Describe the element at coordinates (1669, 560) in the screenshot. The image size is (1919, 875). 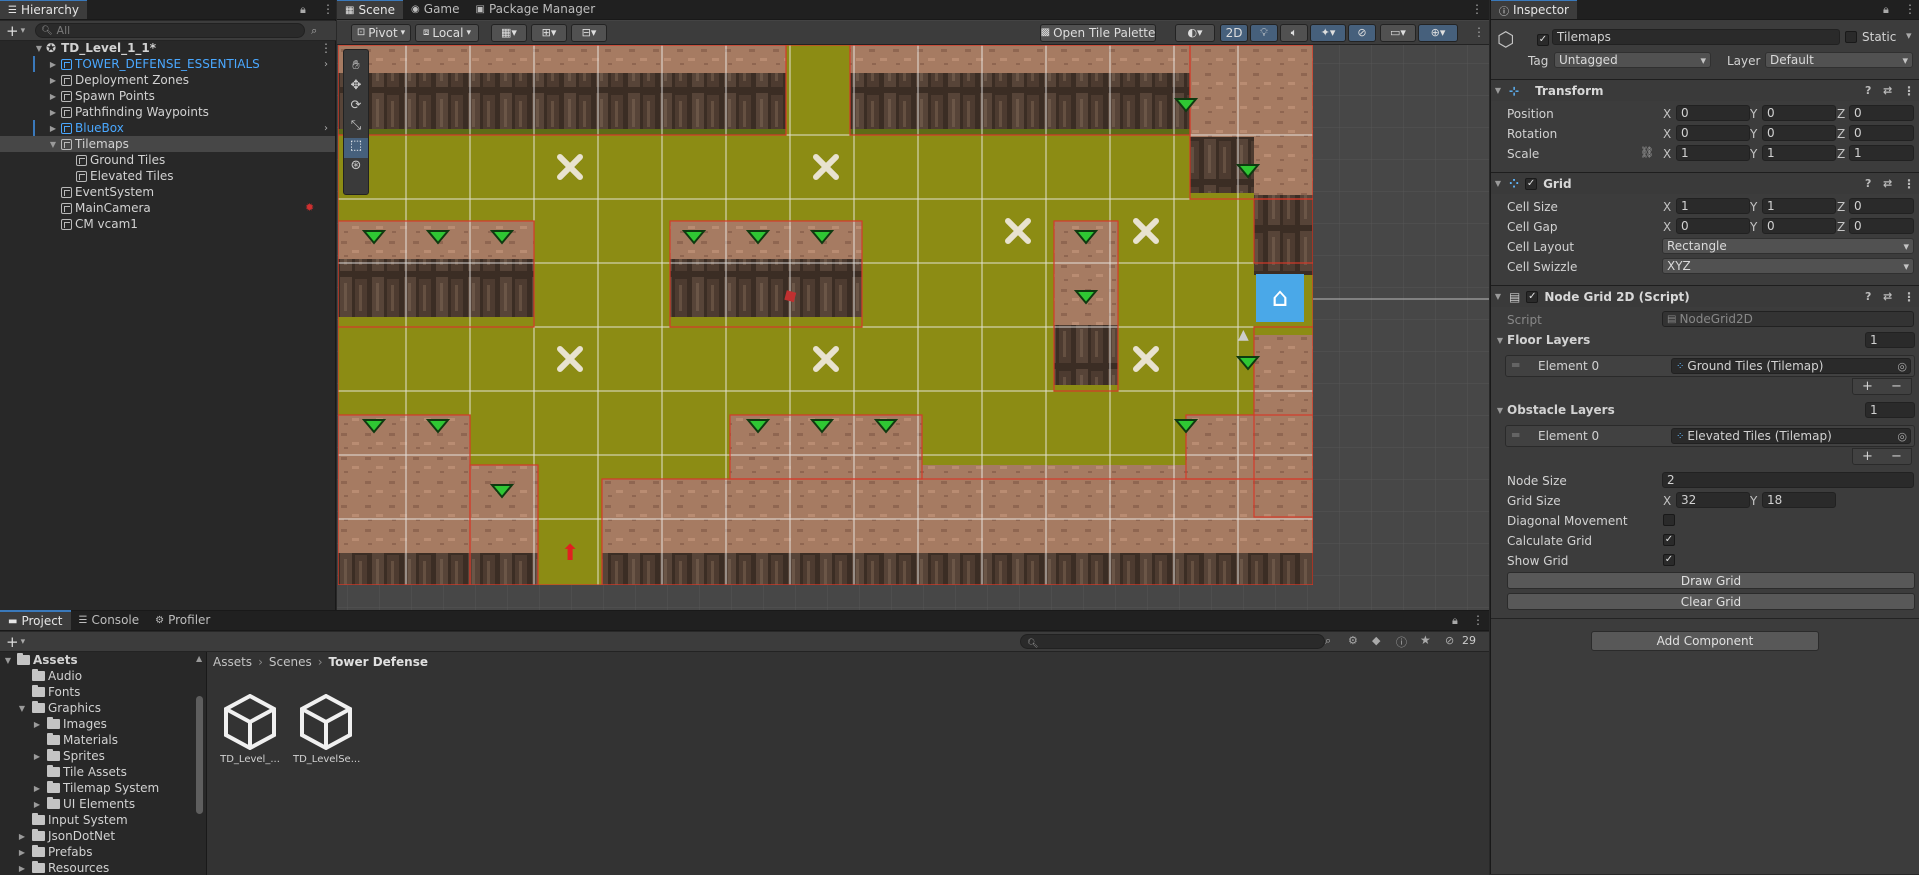
I see `show-grid-checkbox: ✓` at that location.